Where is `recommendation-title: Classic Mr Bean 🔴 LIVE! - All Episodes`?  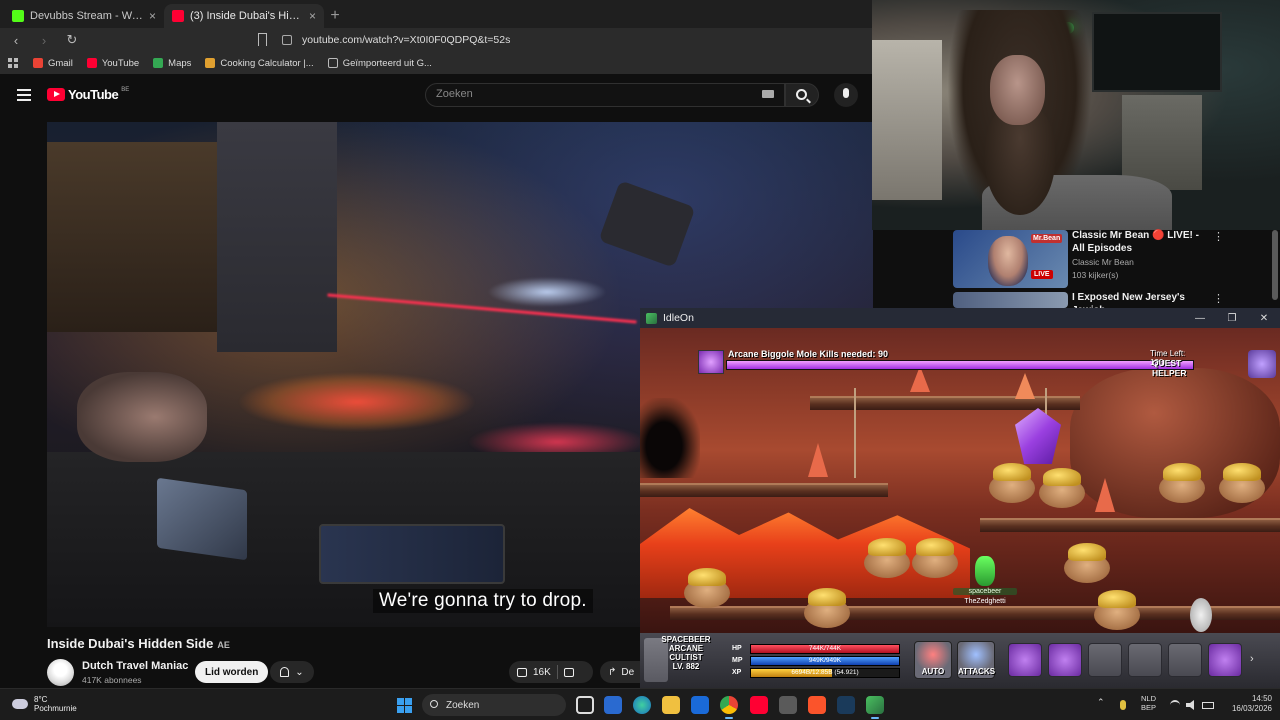 recommendation-title: Classic Mr Bean 🔴 LIVE! - All Episodes is located at coordinates (1139, 242).